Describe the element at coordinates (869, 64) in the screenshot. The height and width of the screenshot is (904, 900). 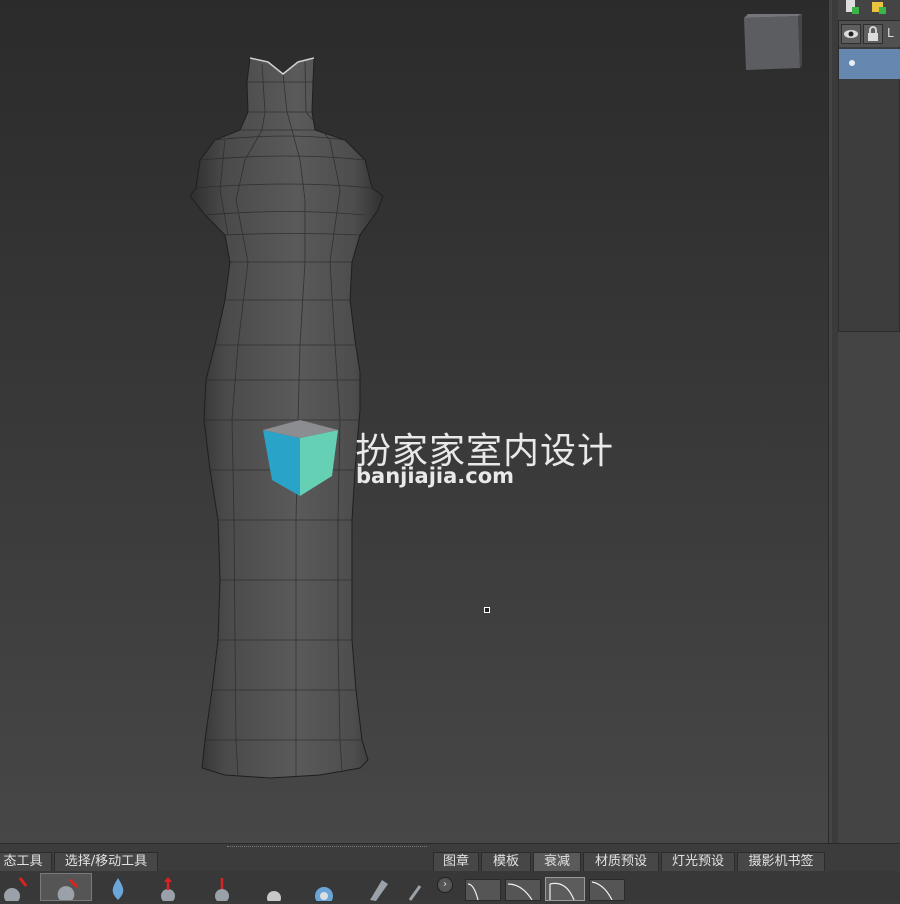
I see `layer-row-selected` at that location.